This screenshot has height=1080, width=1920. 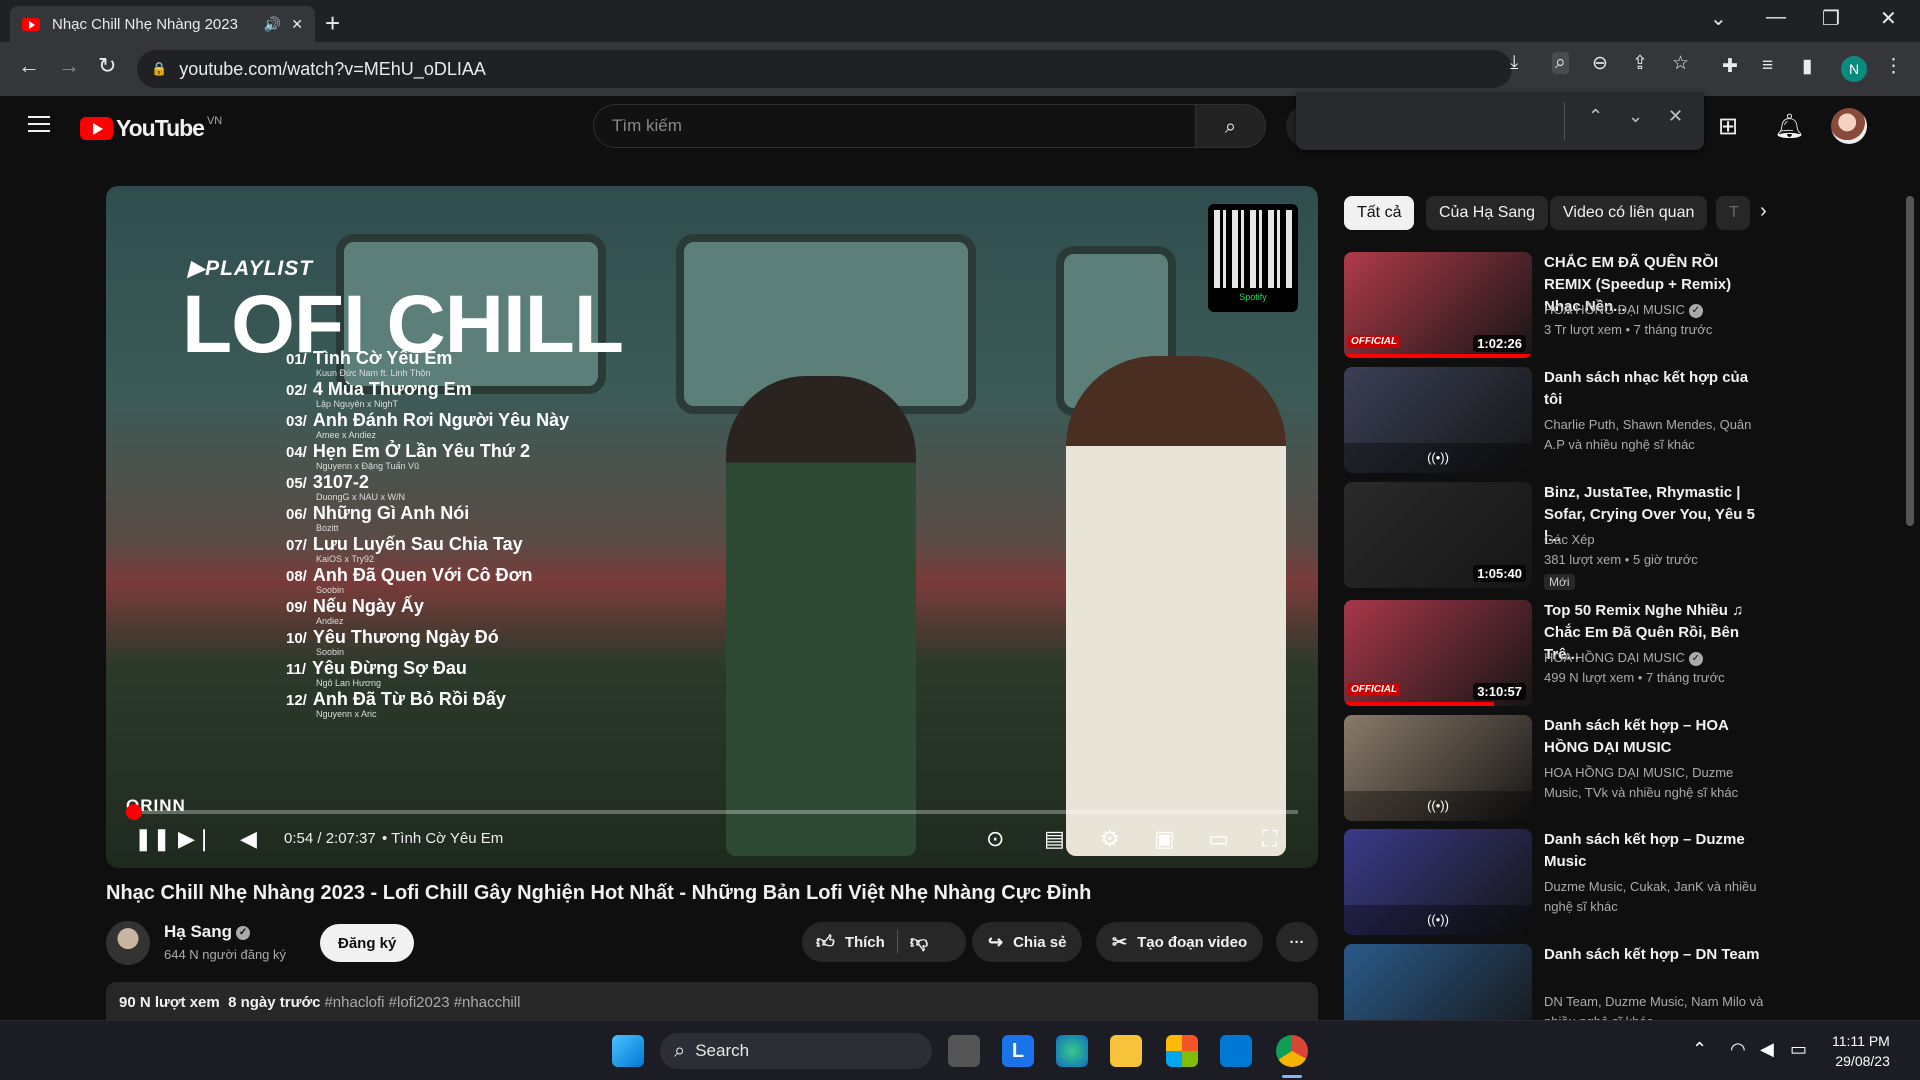 What do you see at coordinates (1231, 126) in the screenshot?
I see `search-button: ⌕` at bounding box center [1231, 126].